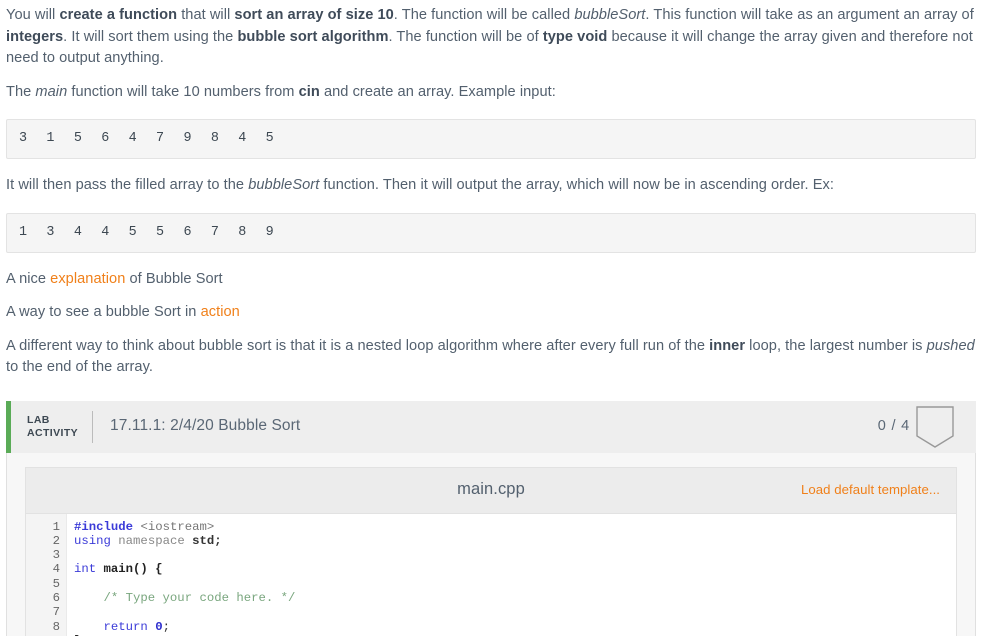  What do you see at coordinates (56, 569) in the screenshot?
I see `line-number: 4` at bounding box center [56, 569].